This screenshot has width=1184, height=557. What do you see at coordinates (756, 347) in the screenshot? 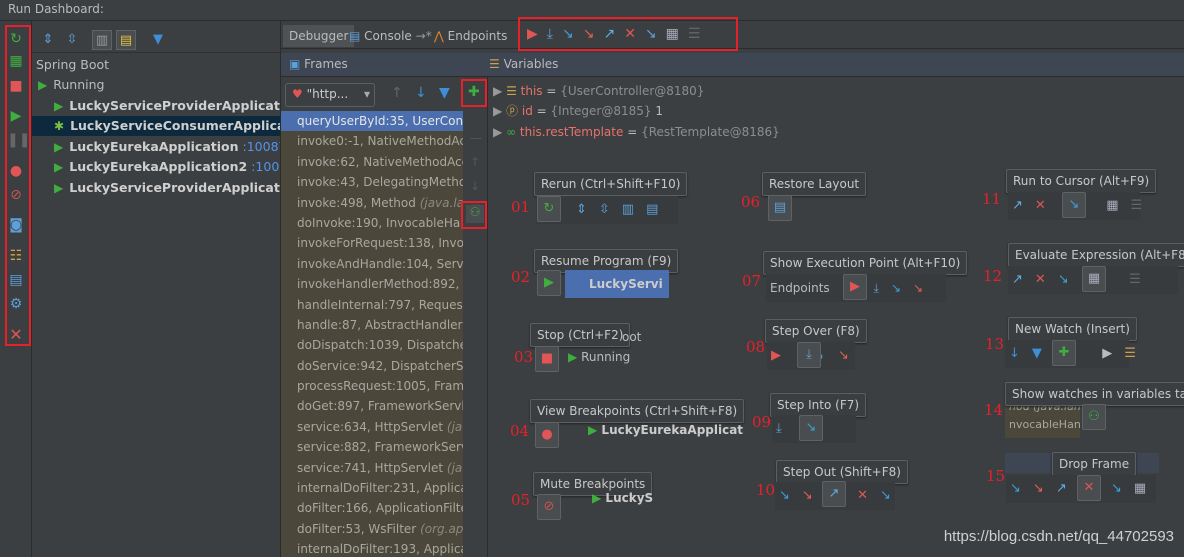
I see `annotation-number: 08` at bounding box center [756, 347].